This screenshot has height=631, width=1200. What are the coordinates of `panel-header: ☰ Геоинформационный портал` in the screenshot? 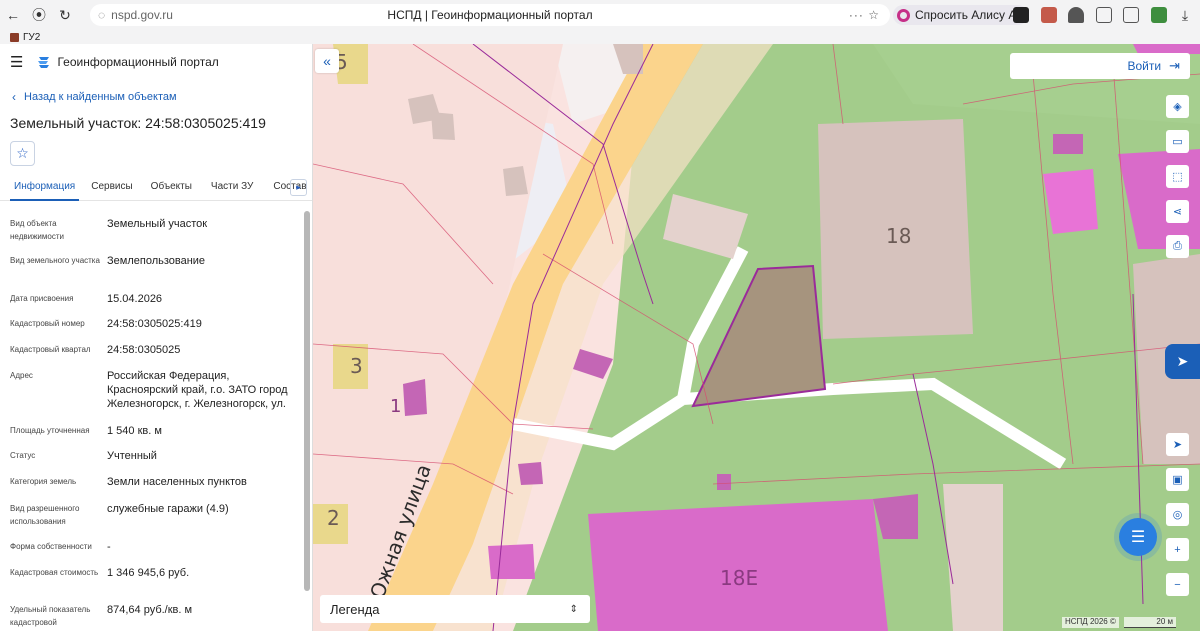 It's located at (156, 62).